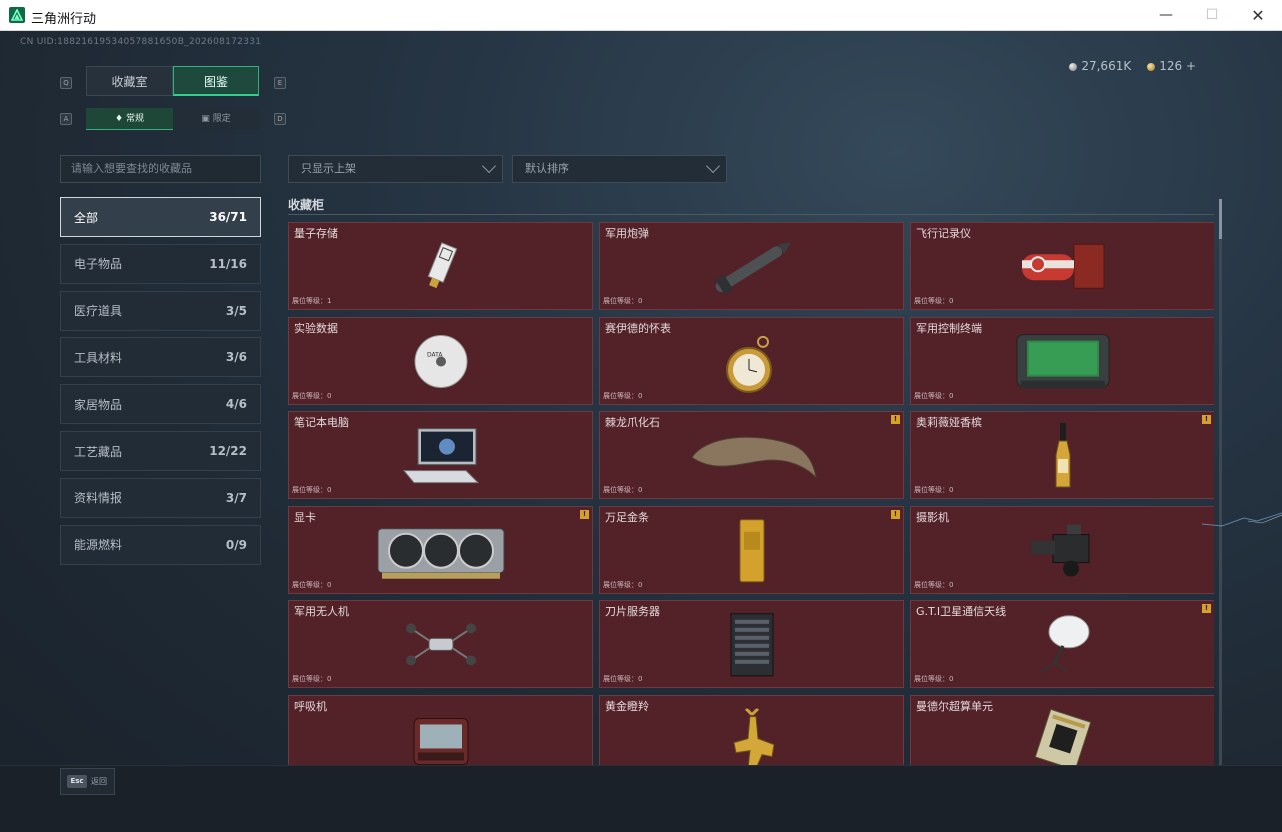 The height and width of the screenshot is (832, 1282). I want to click on category-item: 医疗道具 3/5, so click(160, 310).